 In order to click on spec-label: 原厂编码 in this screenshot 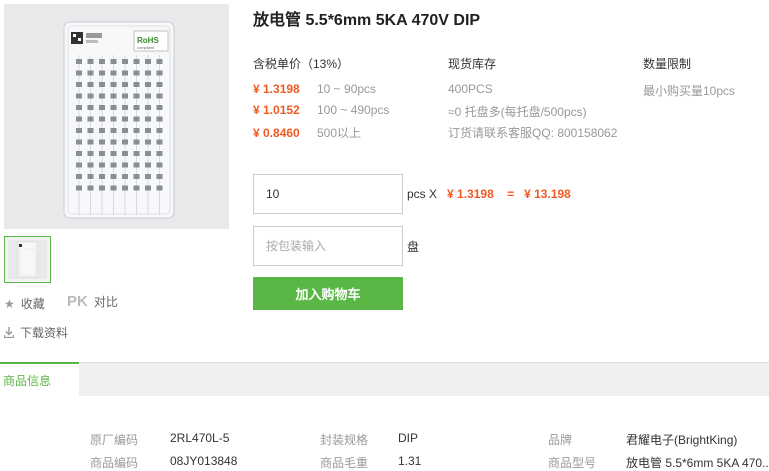, I will do `click(114, 440)`.